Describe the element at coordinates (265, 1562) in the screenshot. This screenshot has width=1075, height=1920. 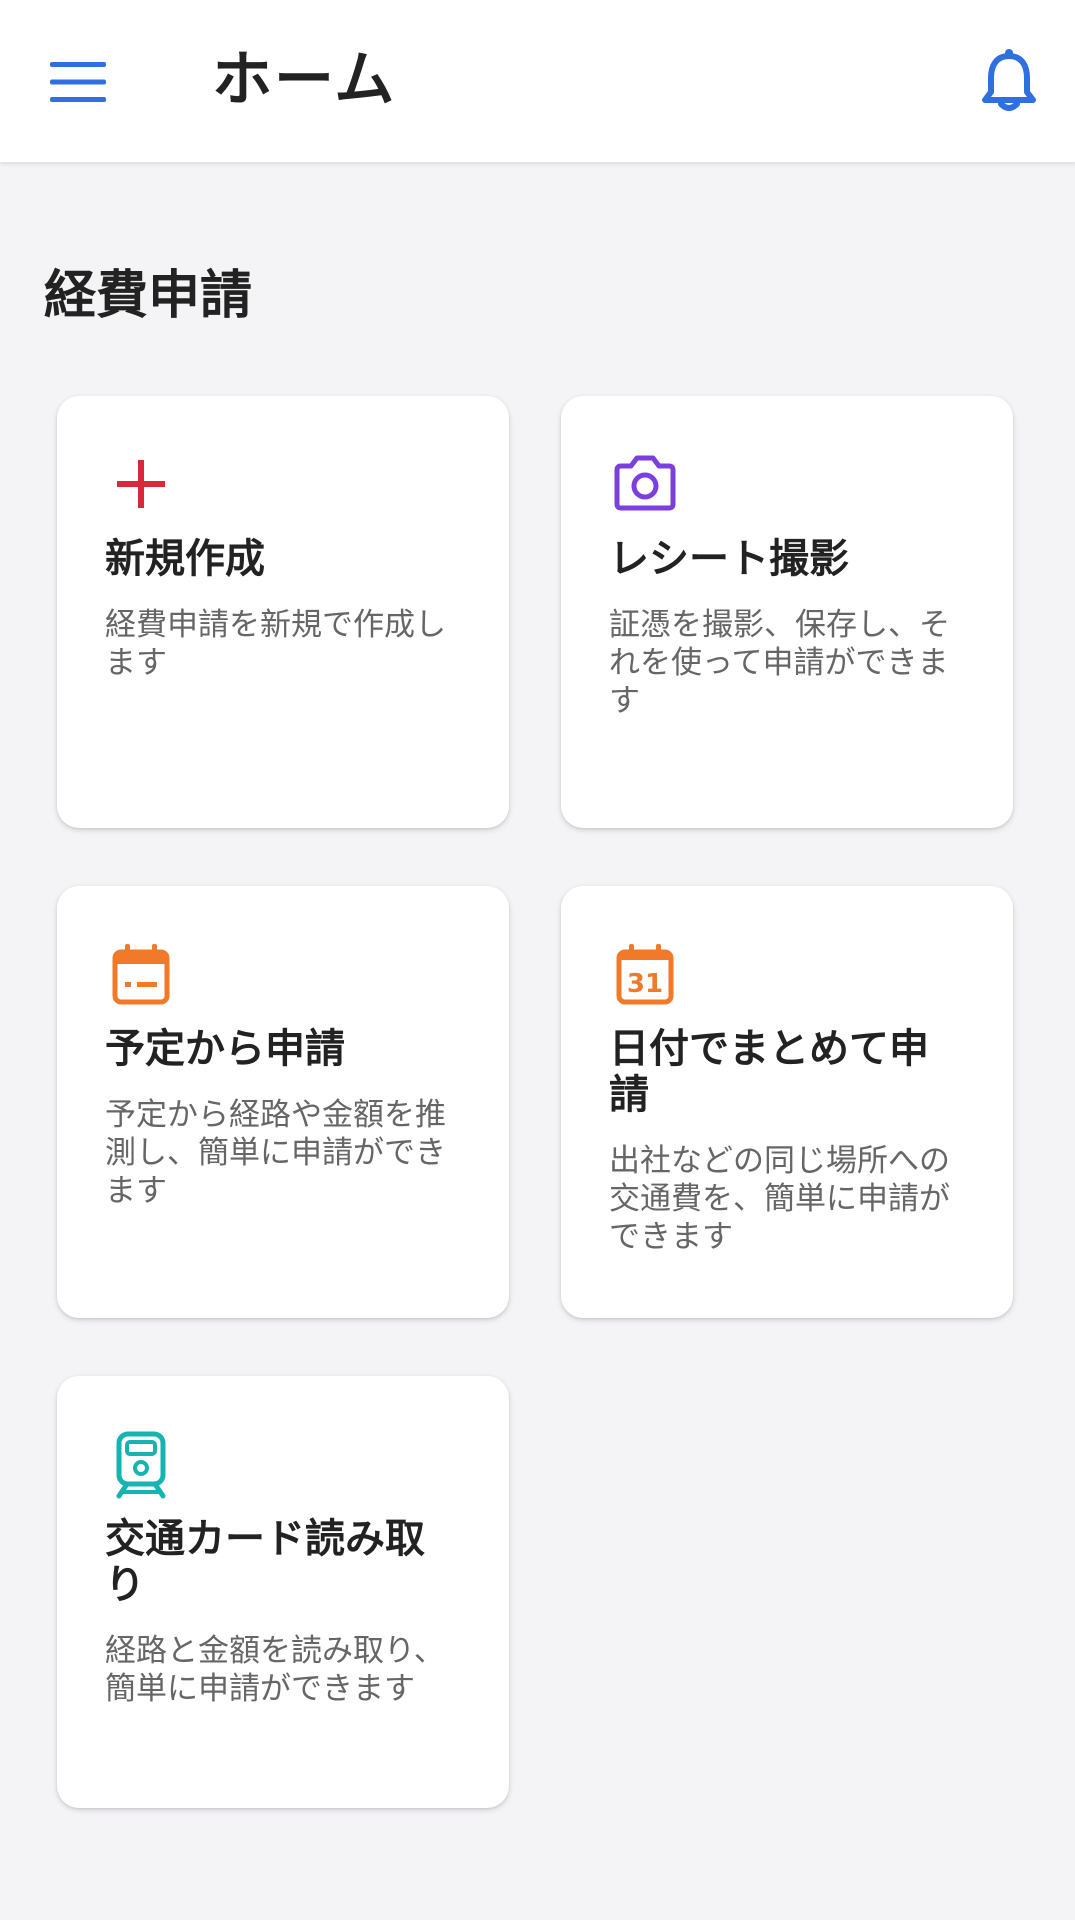
I see `card-title: 交通カード読み取り` at that location.